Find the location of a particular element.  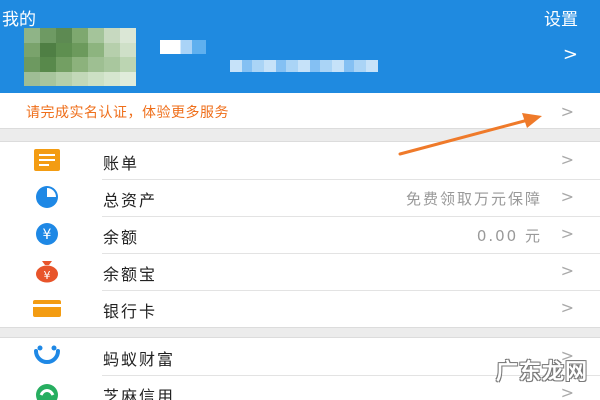

menu-item-yuebao: ¥ 余额宝 > is located at coordinates (300, 271).